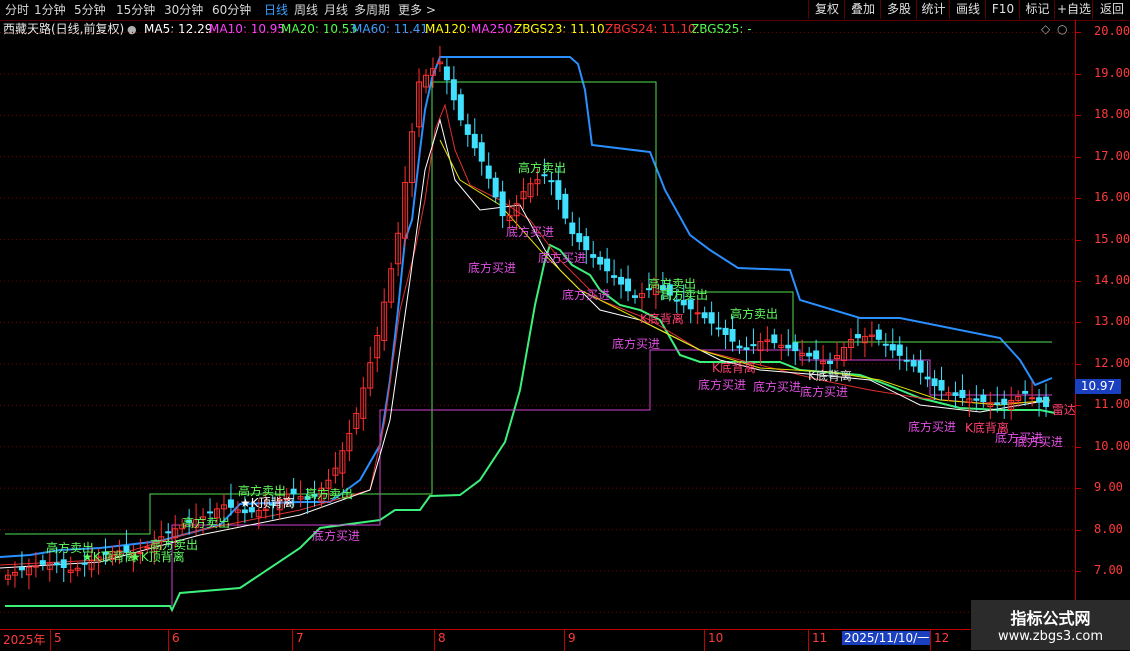 The width and height of the screenshot is (1130, 651). What do you see at coordinates (17, 10) in the screenshot?
I see `period-tab-1: 分时` at bounding box center [17, 10].